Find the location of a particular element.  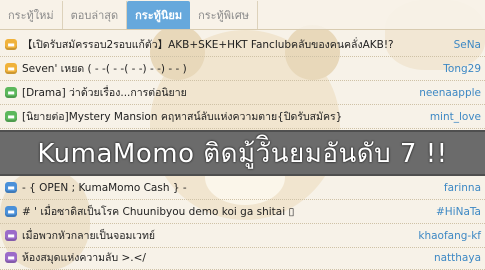

topic-title: [Drama] ว่าด้วยเรื่อง...การต่อนิยาย is located at coordinates (220, 92).